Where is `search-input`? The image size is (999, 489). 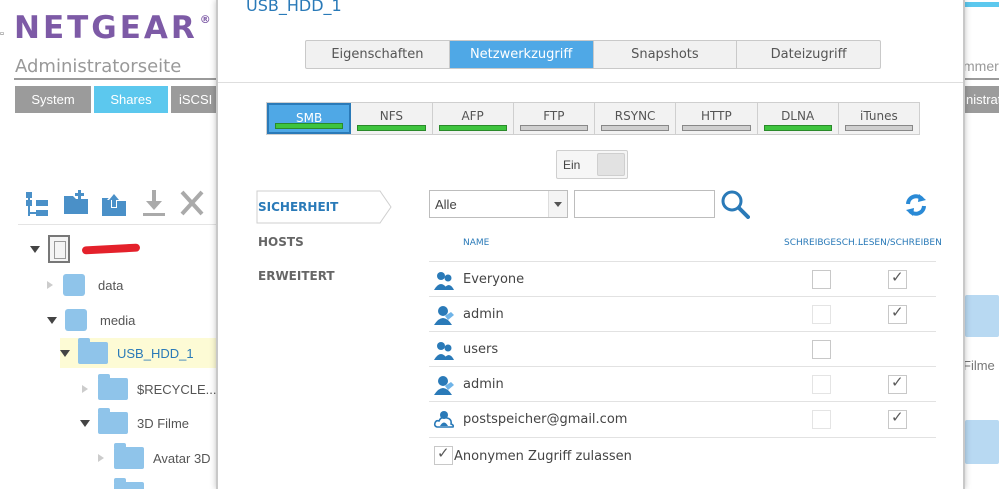 search-input is located at coordinates (644, 204).